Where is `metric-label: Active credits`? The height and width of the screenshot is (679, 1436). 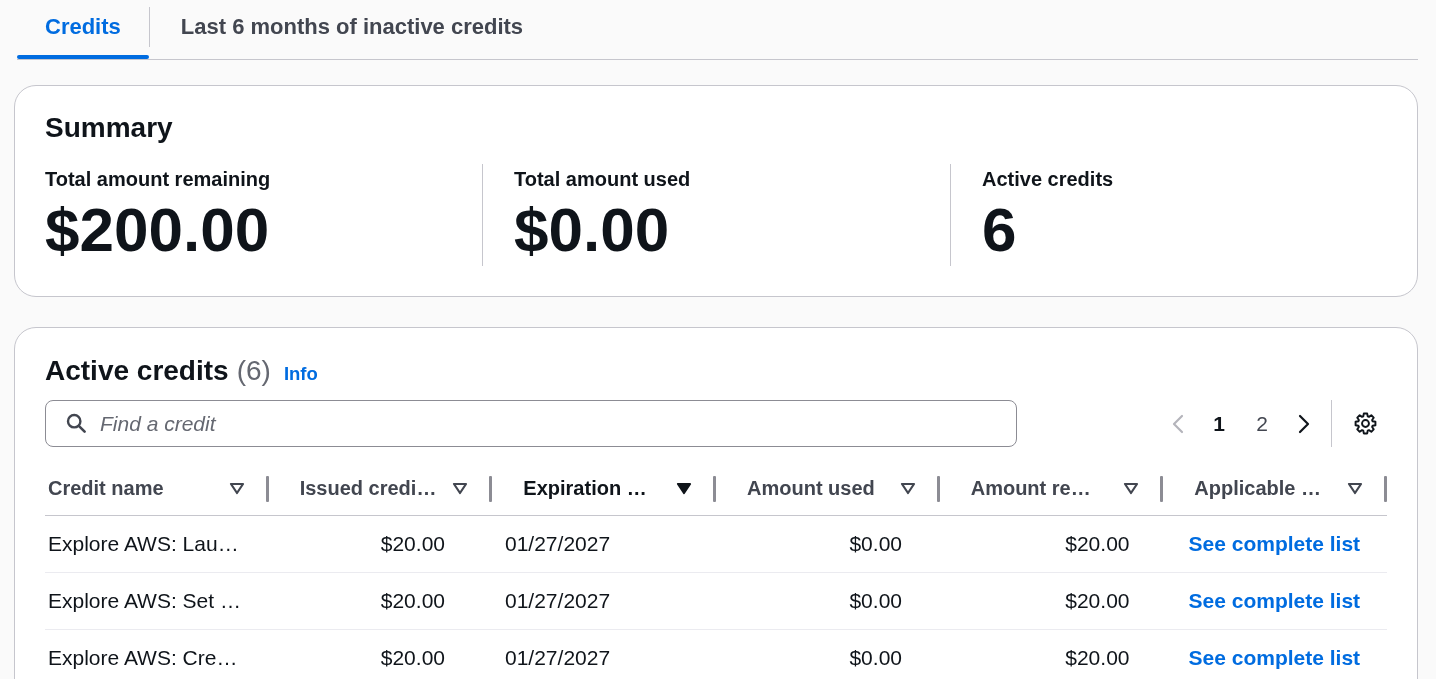
metric-label: Active credits is located at coordinates (1048, 179).